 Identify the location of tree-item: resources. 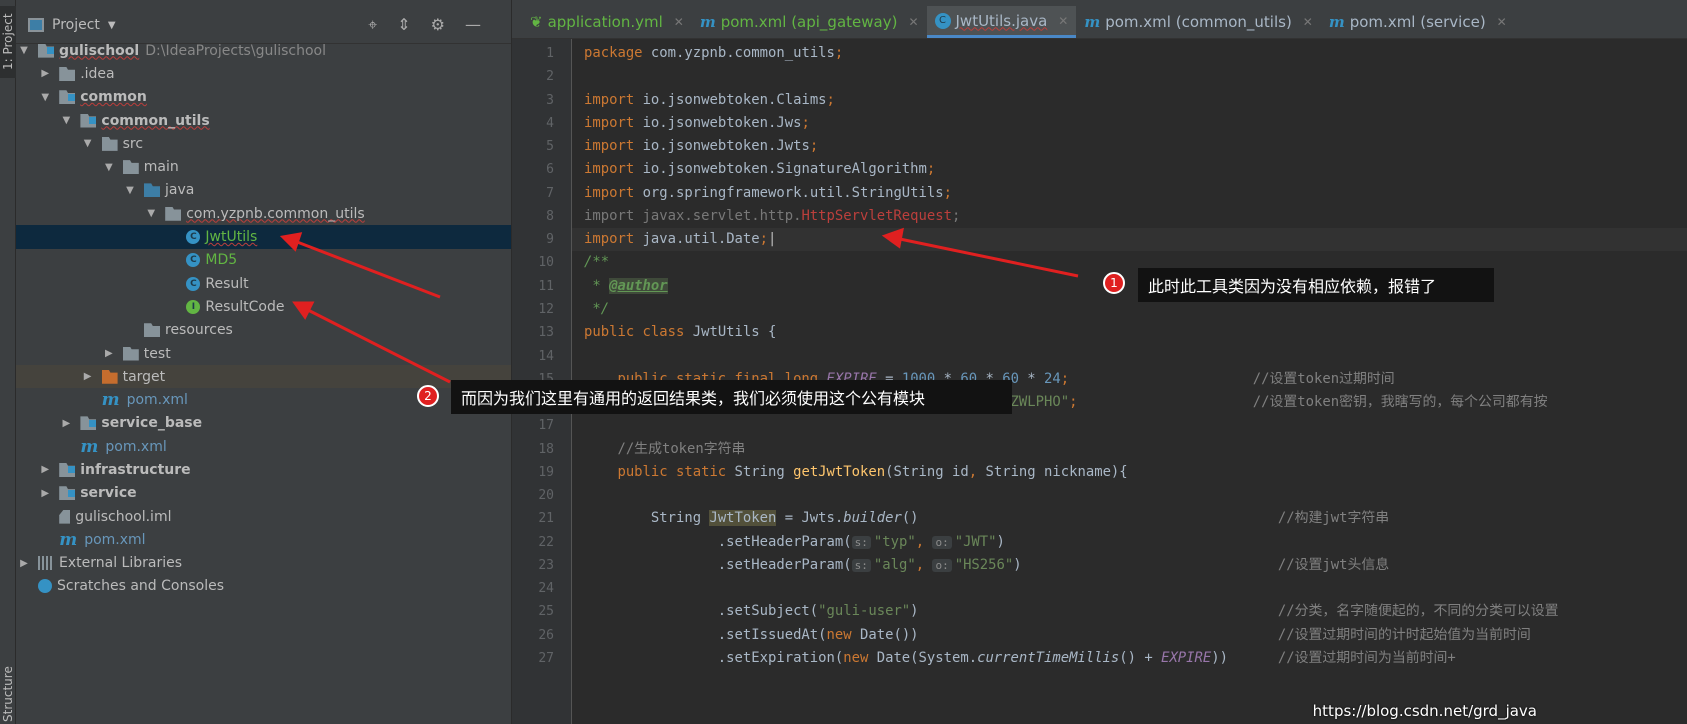
(263, 330).